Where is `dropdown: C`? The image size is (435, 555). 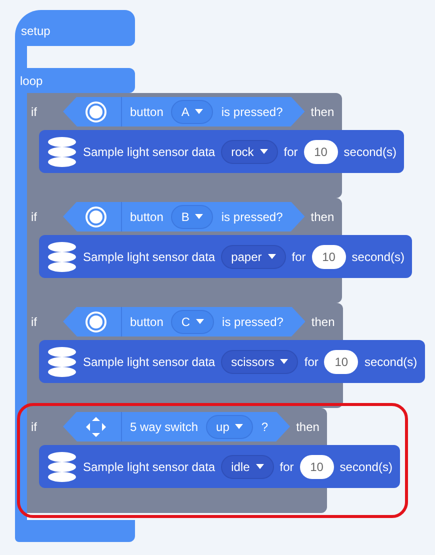
dropdown: C is located at coordinates (192, 322).